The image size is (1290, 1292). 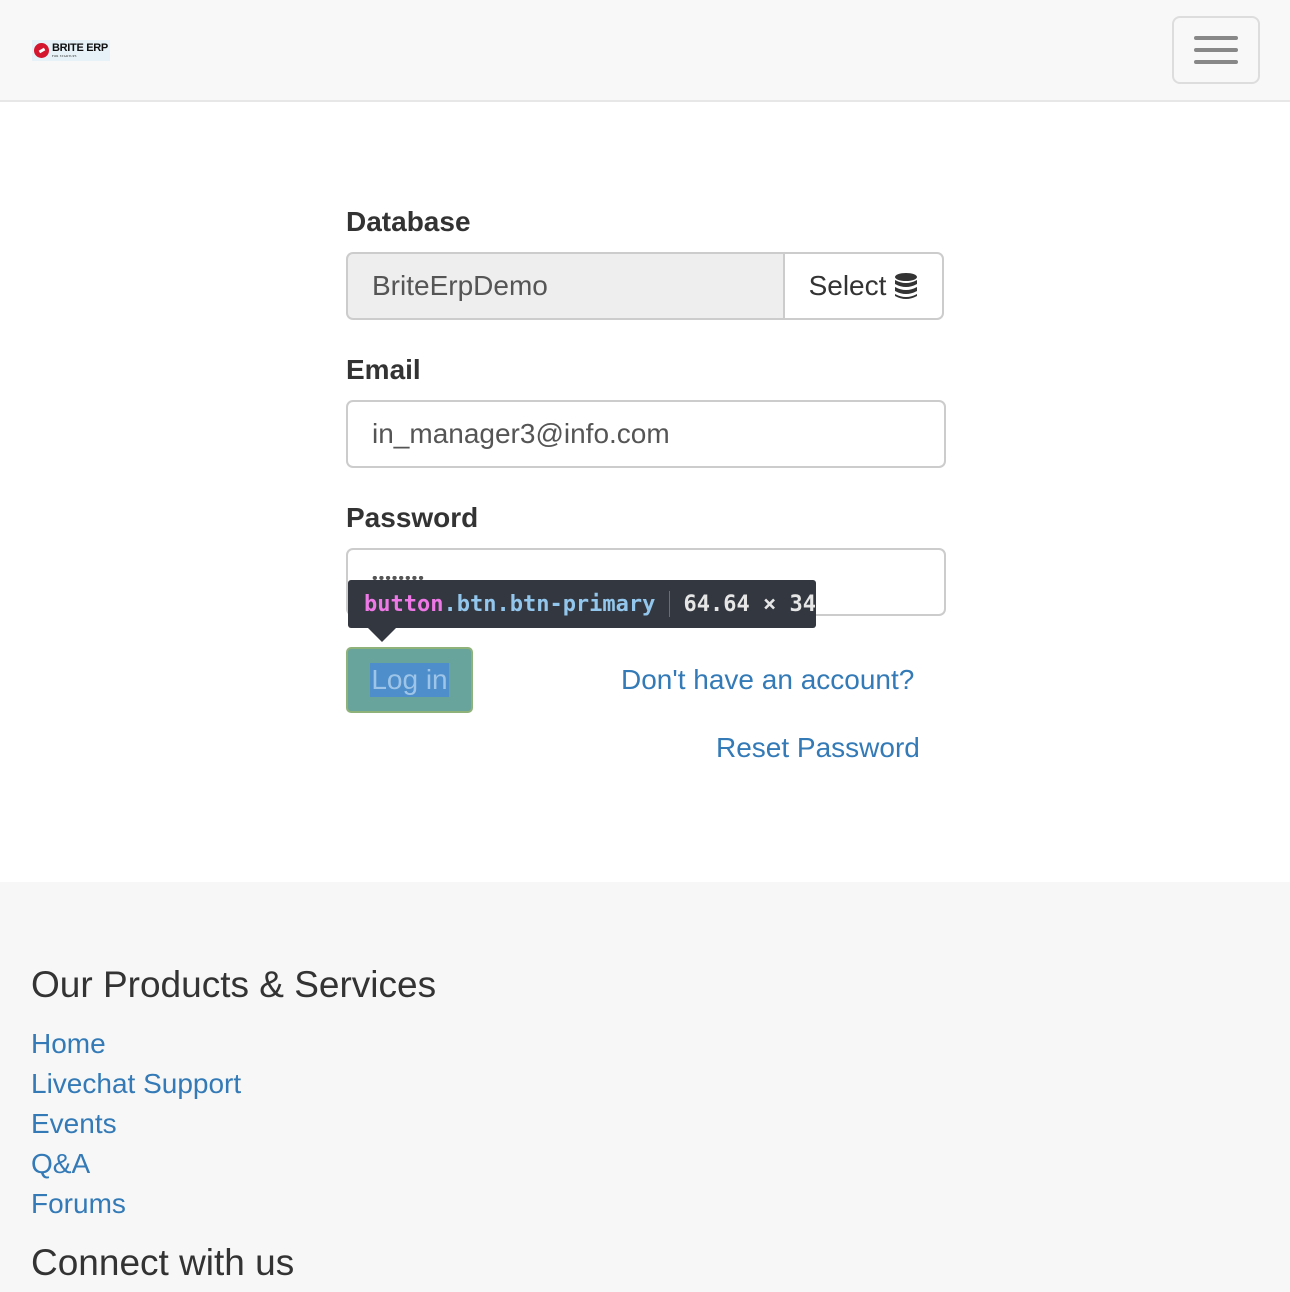 I want to click on database-select-label: Select, so click(x=847, y=285).